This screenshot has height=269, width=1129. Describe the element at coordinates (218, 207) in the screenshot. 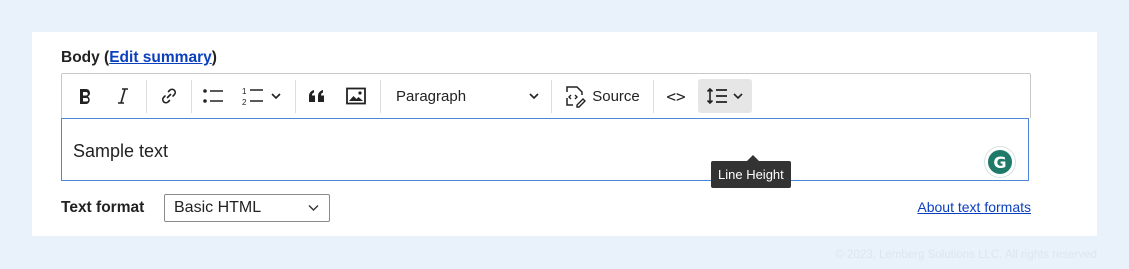

I see `text-format-selected: Basic HTML` at that location.